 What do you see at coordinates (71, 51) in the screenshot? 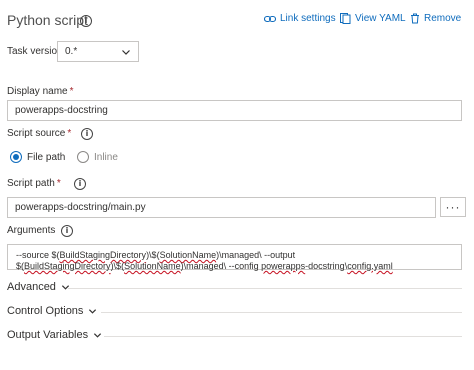
I see `task-version-value: 0.*` at bounding box center [71, 51].